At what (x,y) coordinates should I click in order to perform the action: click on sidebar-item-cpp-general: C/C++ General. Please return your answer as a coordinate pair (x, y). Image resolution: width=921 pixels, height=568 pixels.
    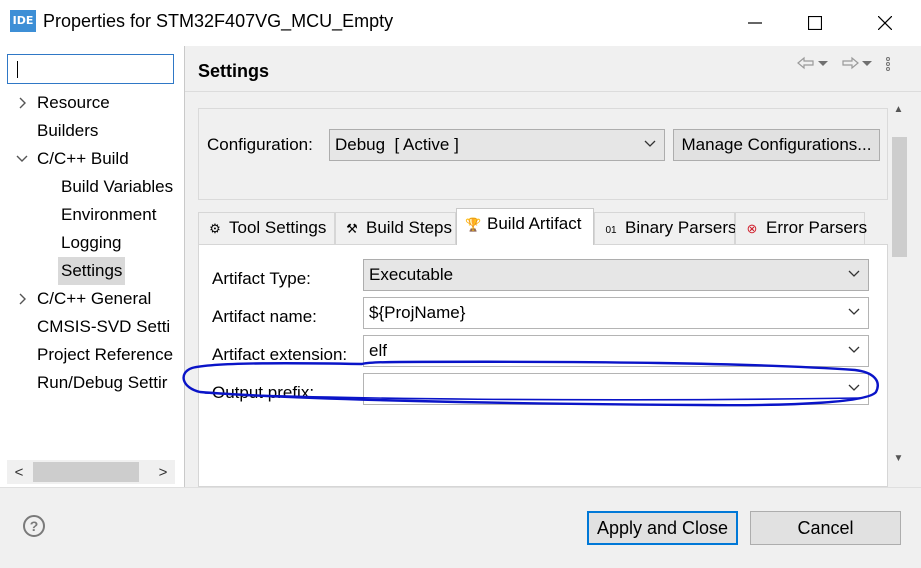
    Looking at the image, I should click on (94, 299).